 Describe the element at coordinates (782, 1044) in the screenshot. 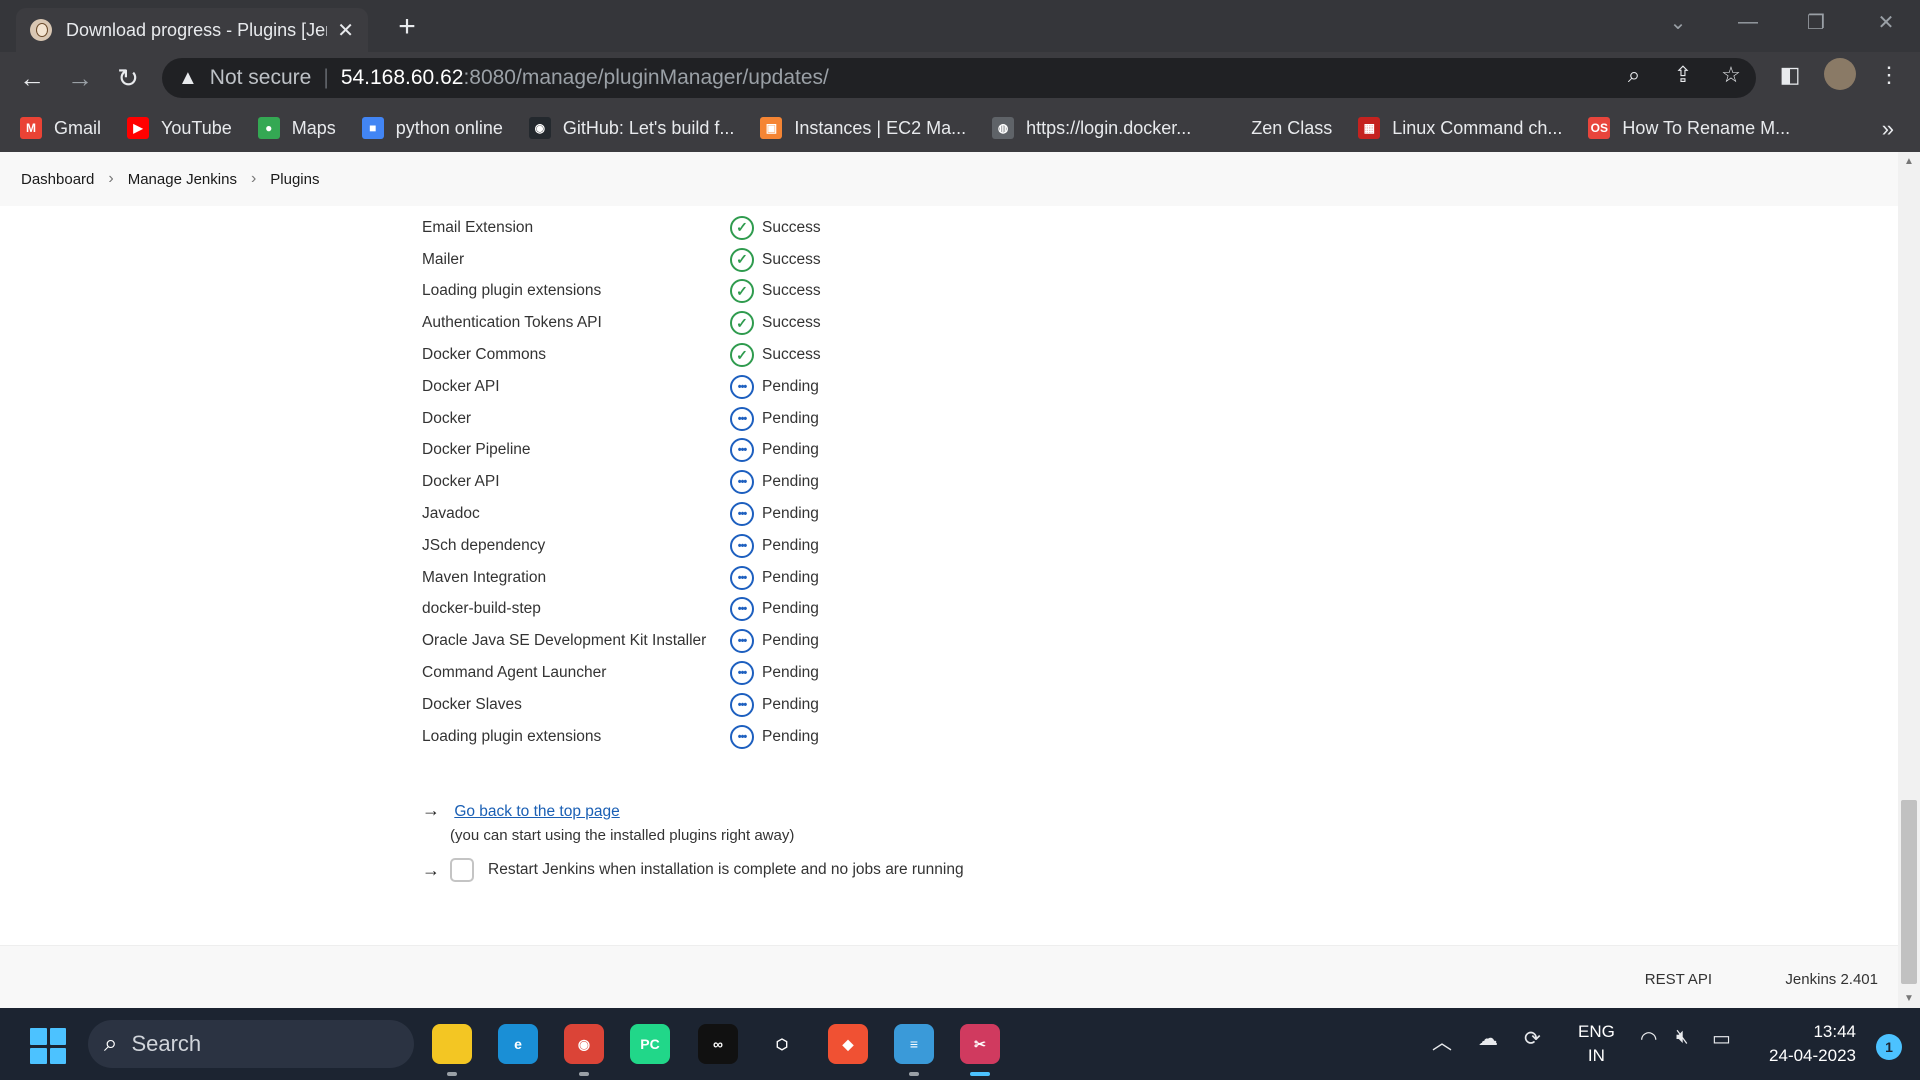

I see `virtualbox-icon: ⬡` at that location.